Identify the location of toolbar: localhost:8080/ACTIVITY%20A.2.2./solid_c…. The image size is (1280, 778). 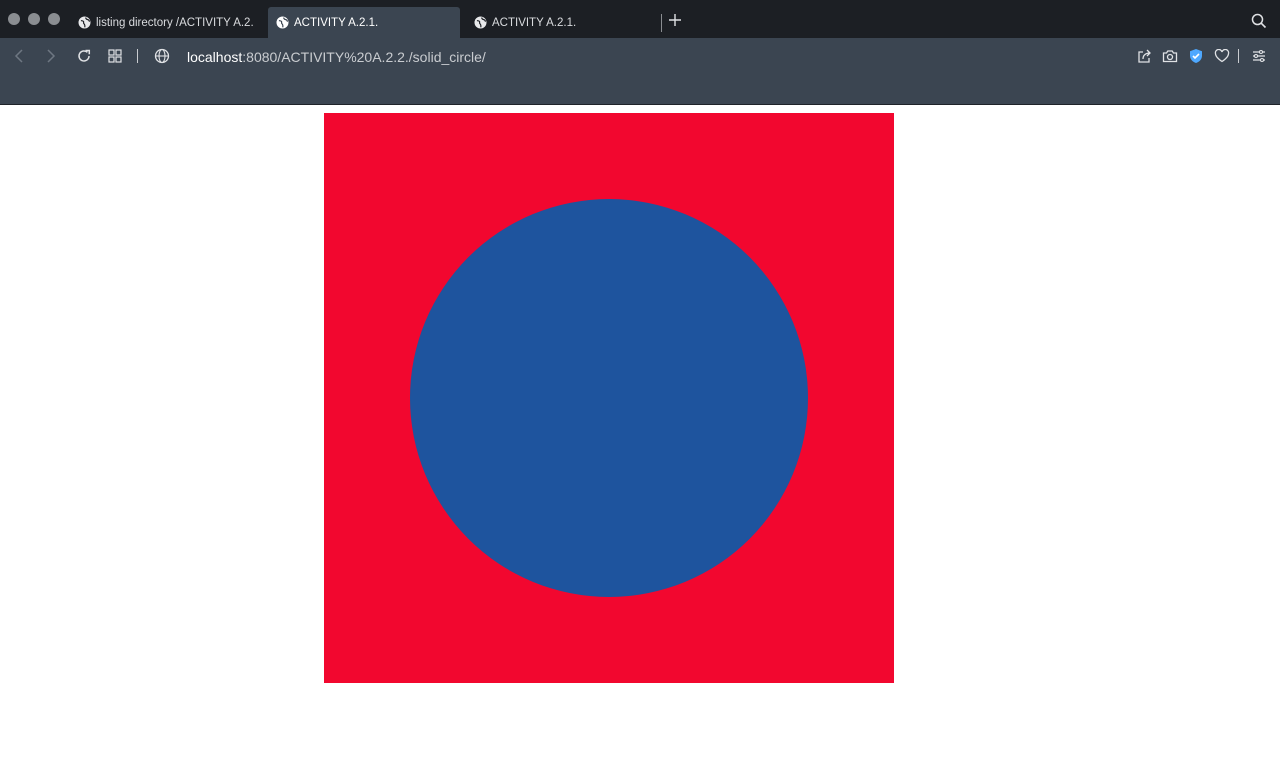
(640, 71).